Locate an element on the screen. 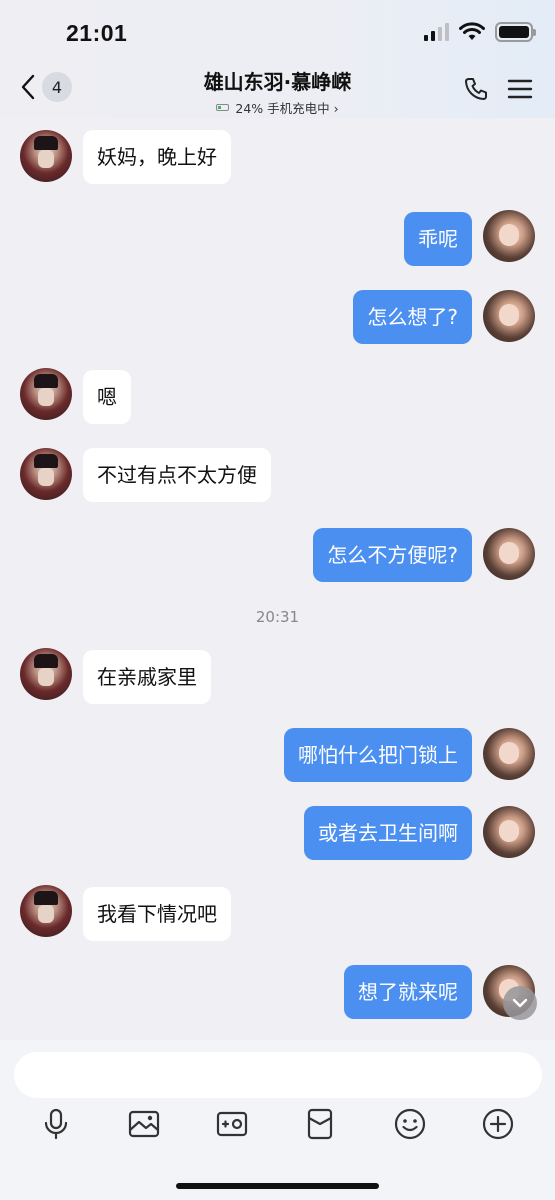  composer-area is located at coordinates (277, 1120).